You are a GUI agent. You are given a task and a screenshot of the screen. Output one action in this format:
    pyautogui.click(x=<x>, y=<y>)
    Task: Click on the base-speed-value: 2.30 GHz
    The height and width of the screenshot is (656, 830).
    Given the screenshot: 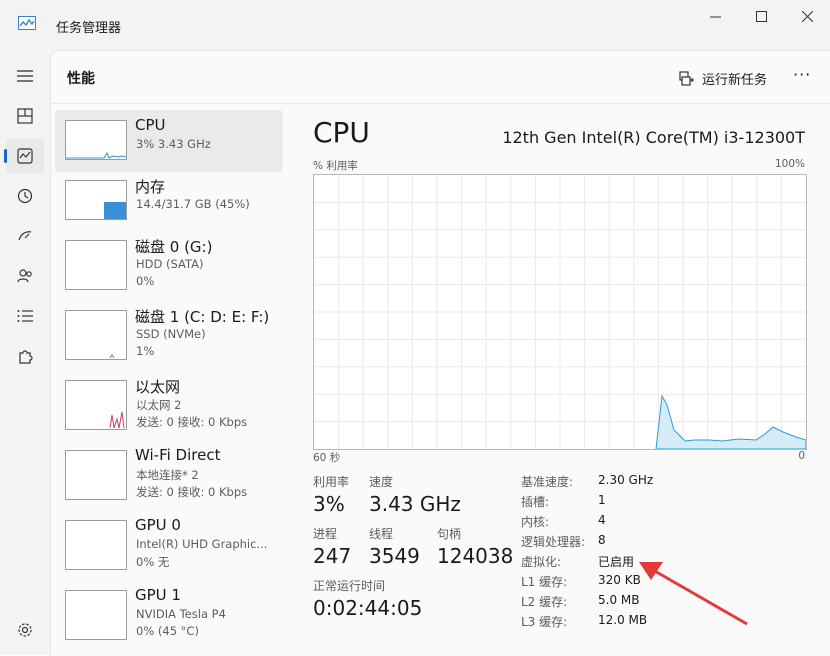 What is the action you would take?
    pyautogui.click(x=626, y=480)
    